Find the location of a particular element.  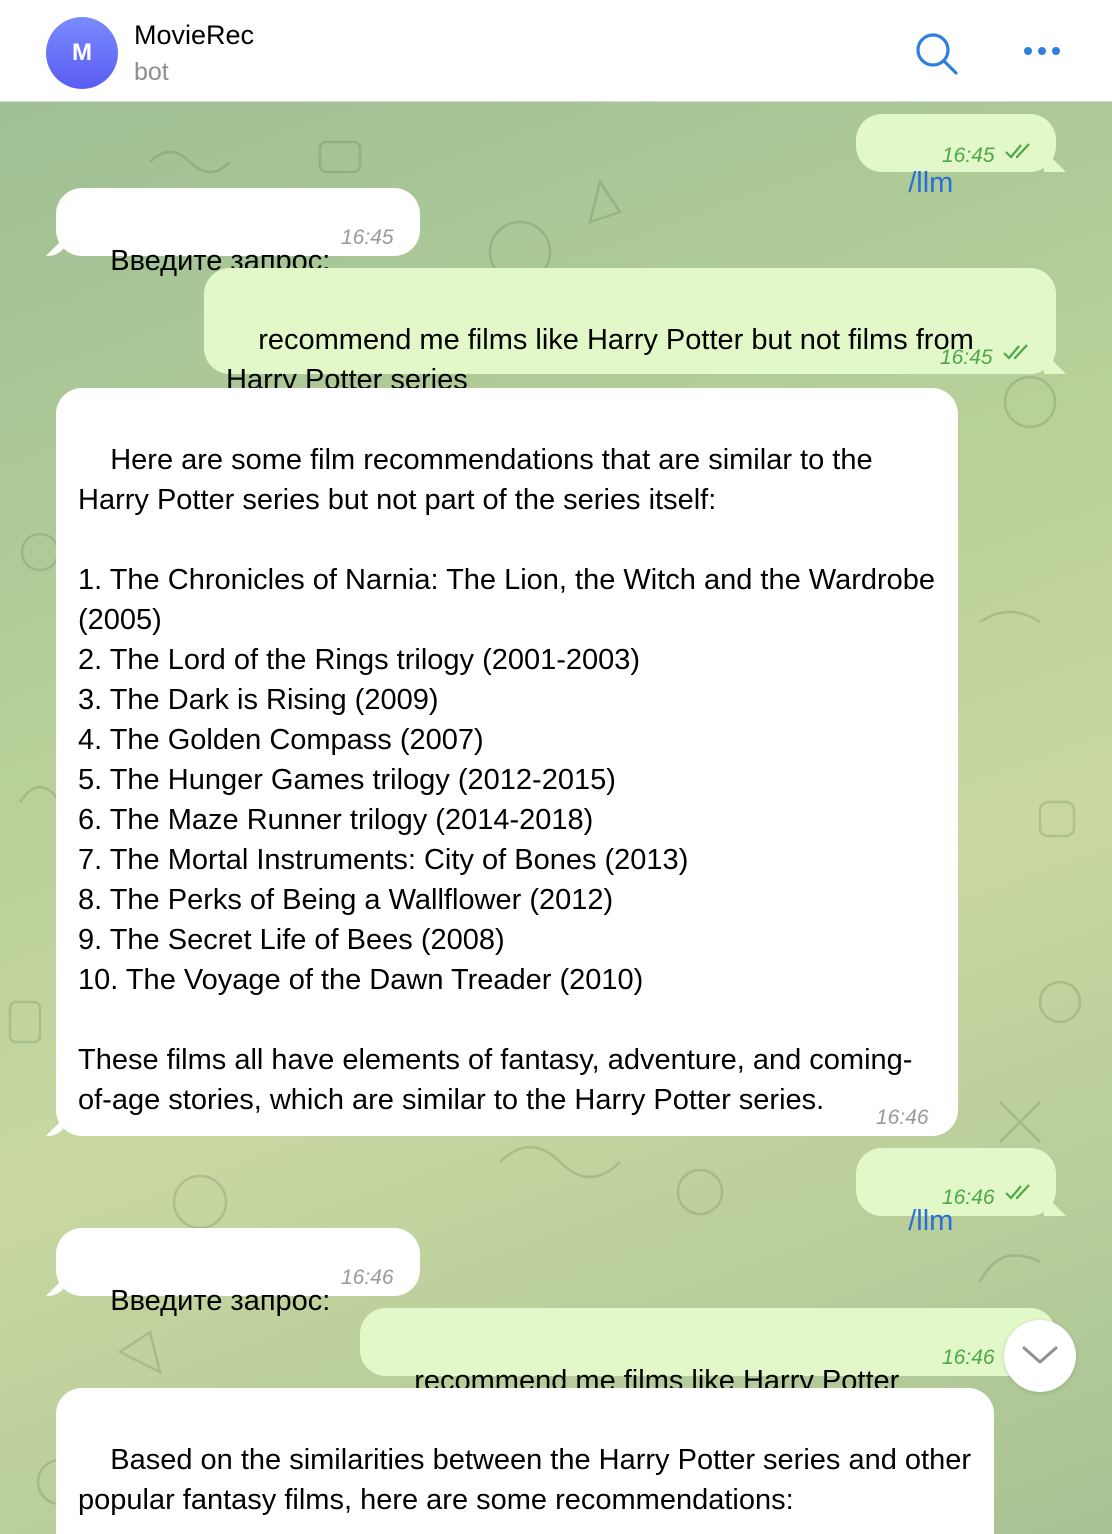

scroll-to-bottom-button is located at coordinates (1040, 1356).